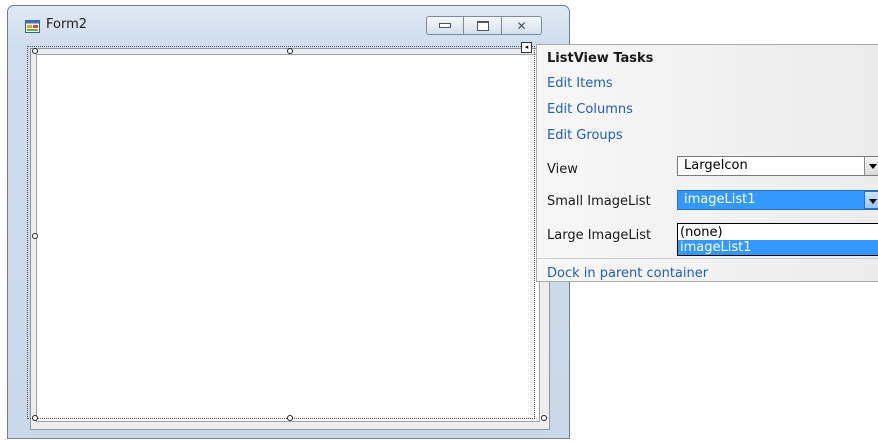  What do you see at coordinates (599, 201) in the screenshot?
I see `small-imagelist-label: Small ImageList` at bounding box center [599, 201].